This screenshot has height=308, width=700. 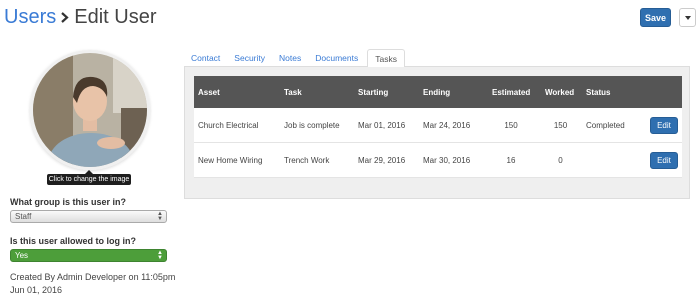 I want to click on caret-down-icon, so click(x=687, y=17).